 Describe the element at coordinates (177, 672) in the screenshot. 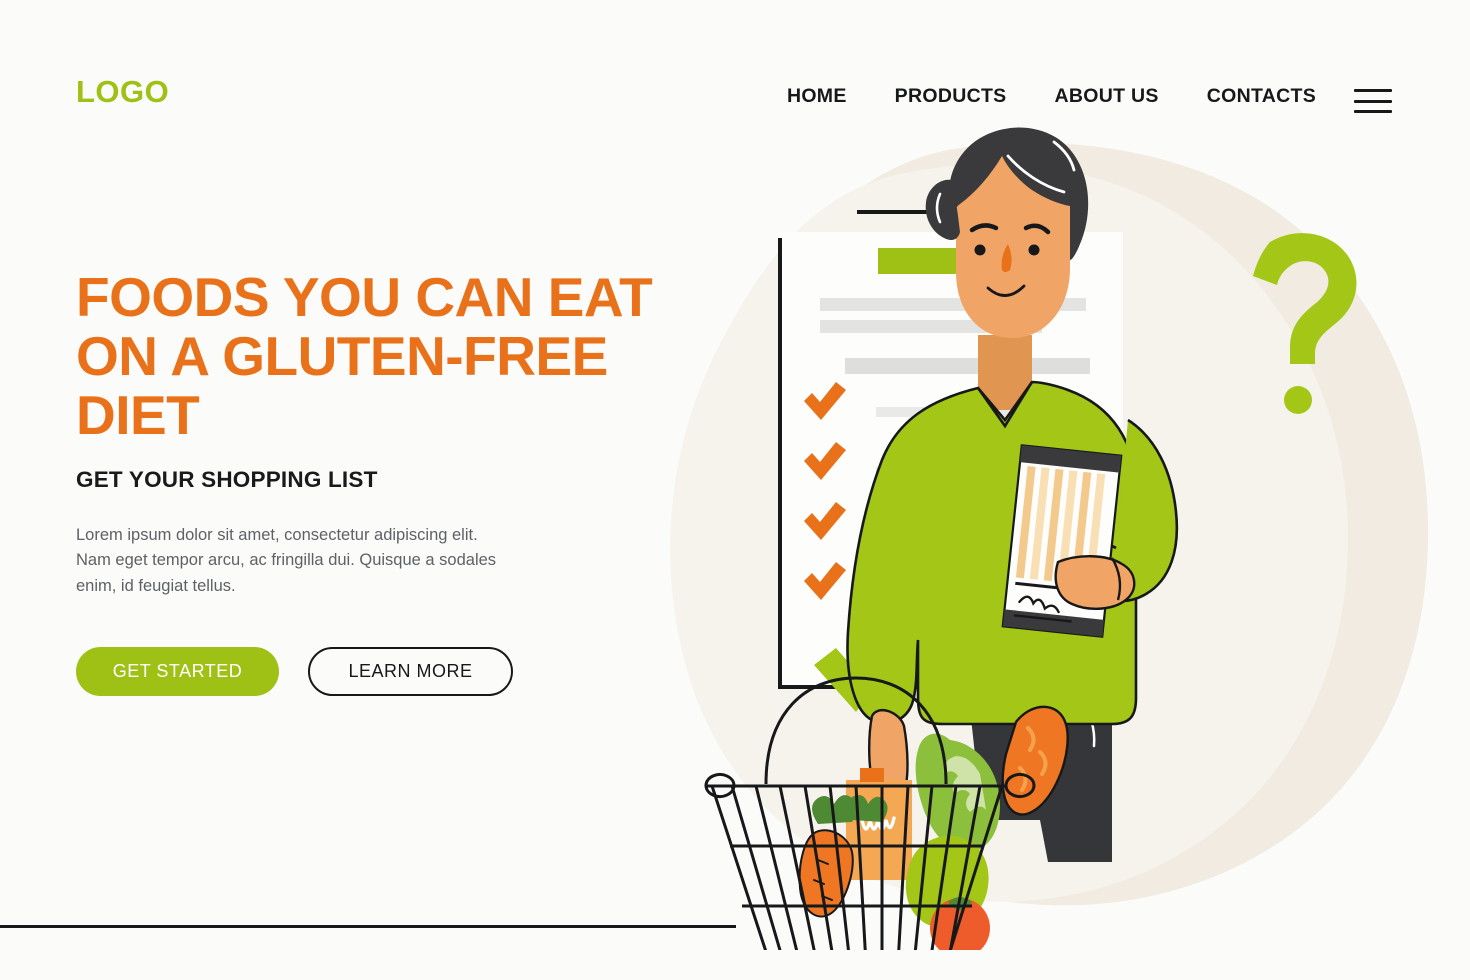

I see `get-started-button: GET STARTED` at that location.